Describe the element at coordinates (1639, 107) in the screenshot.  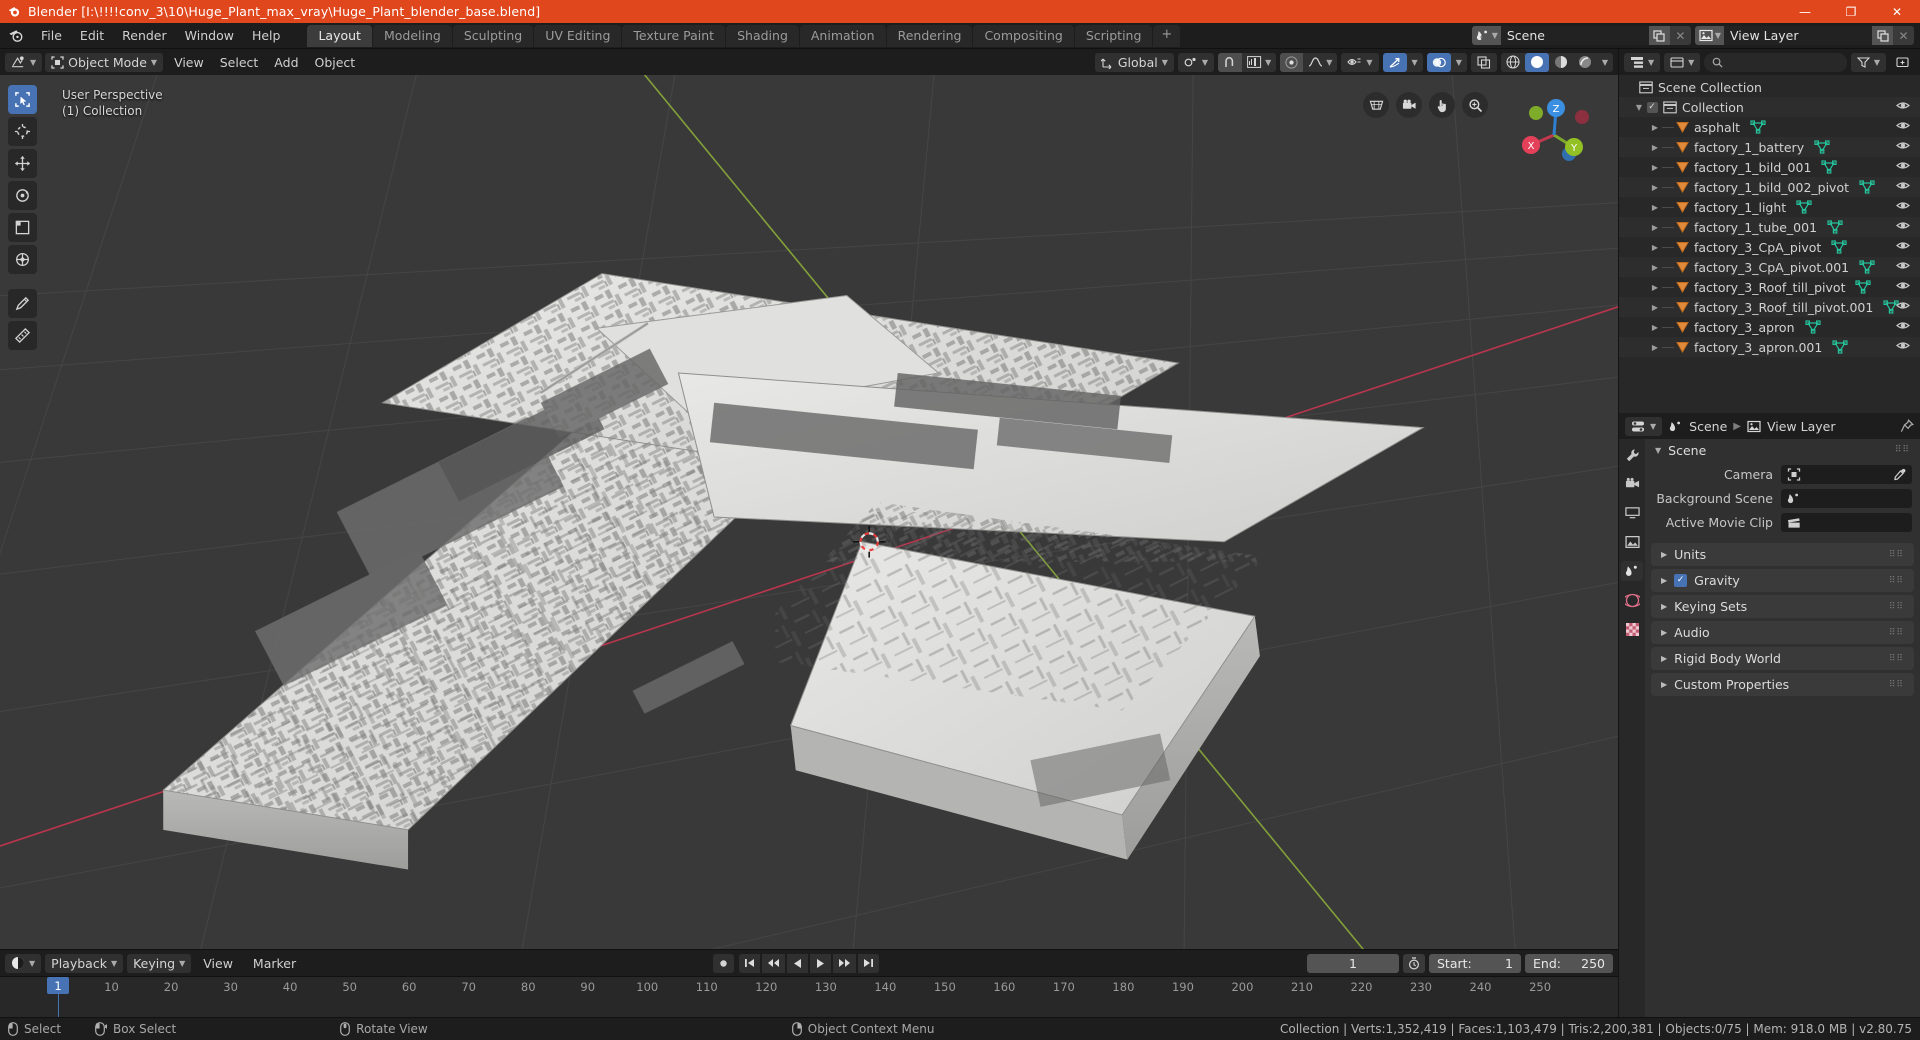
I see `disclosure-triangle-icon: ▼` at that location.